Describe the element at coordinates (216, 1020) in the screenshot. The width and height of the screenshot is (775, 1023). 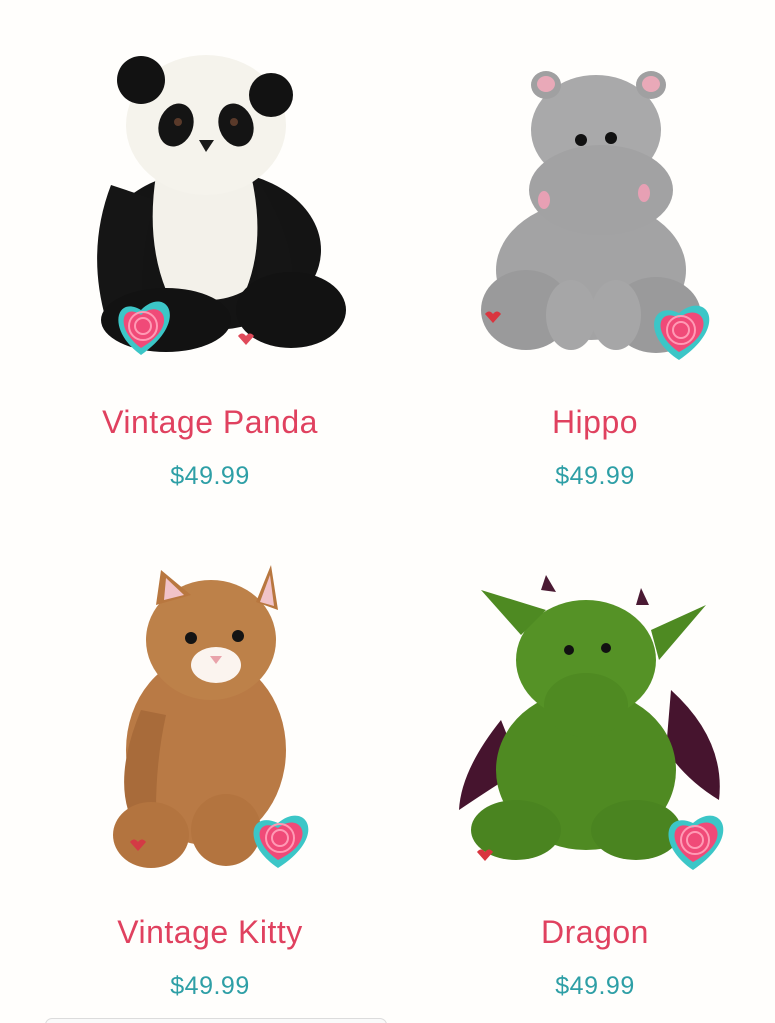
I see `partial-button` at that location.